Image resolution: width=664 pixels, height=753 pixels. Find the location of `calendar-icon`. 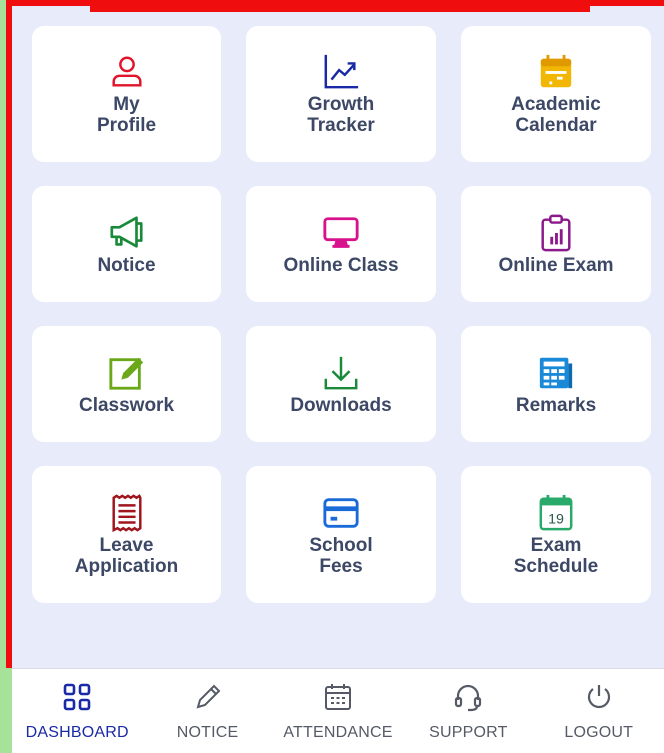

calendar-icon is located at coordinates (556, 72).